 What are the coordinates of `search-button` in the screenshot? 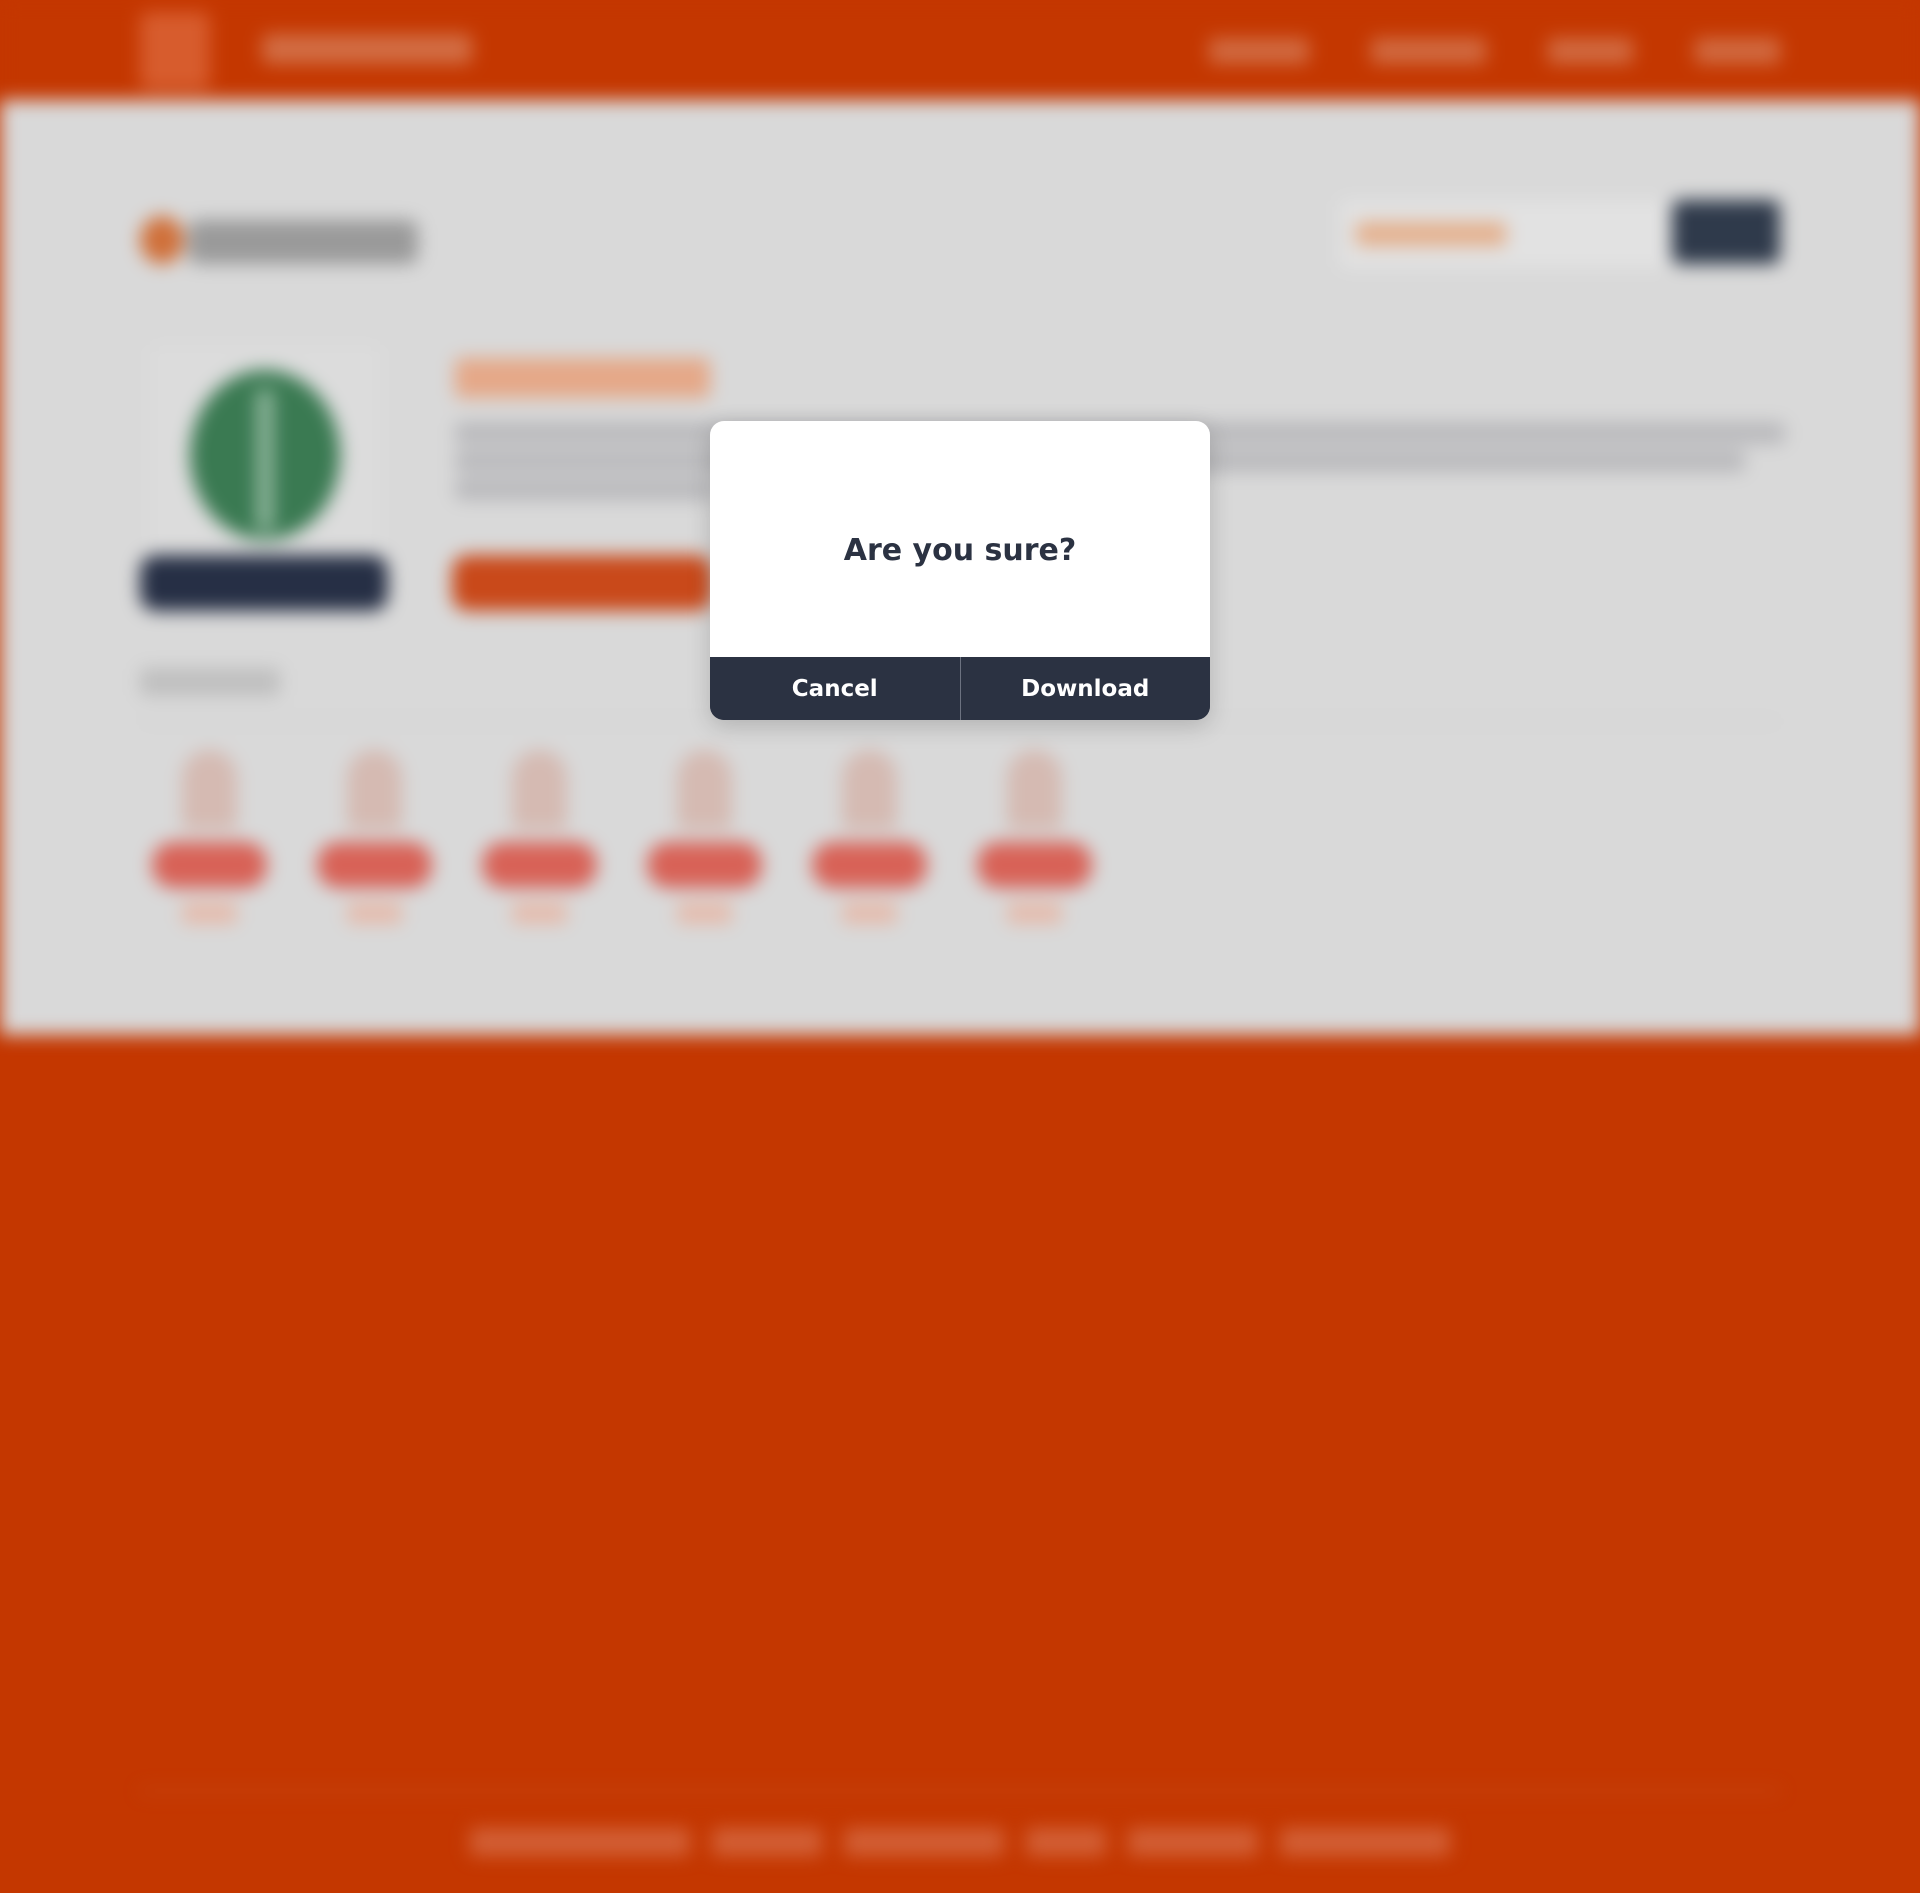 It's located at (1726, 232).